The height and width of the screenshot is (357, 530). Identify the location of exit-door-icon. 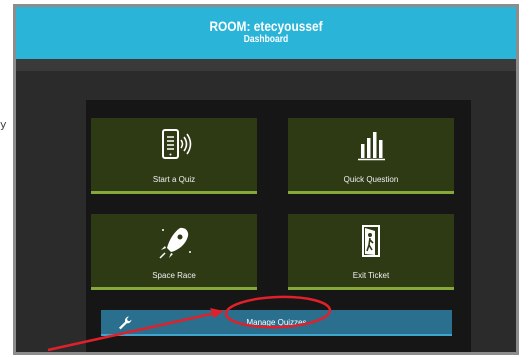
(371, 241).